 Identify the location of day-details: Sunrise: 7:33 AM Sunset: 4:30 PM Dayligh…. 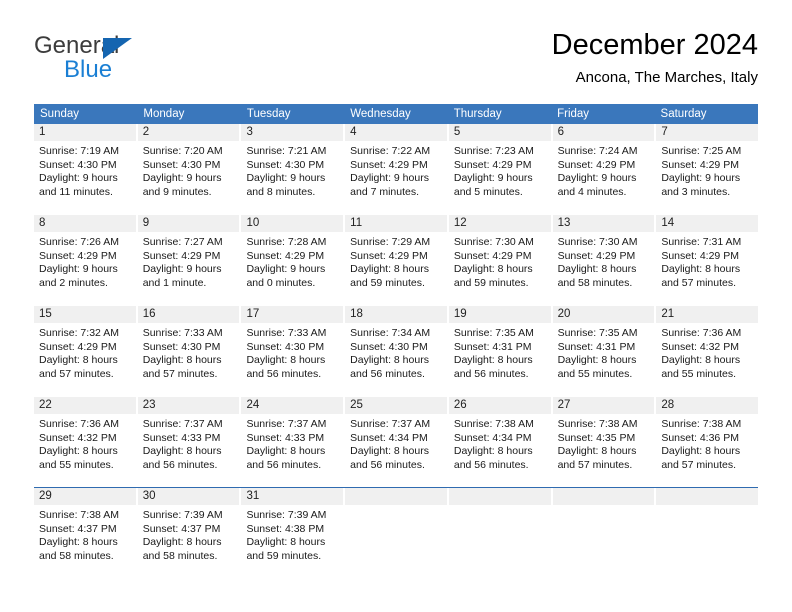
(292, 352).